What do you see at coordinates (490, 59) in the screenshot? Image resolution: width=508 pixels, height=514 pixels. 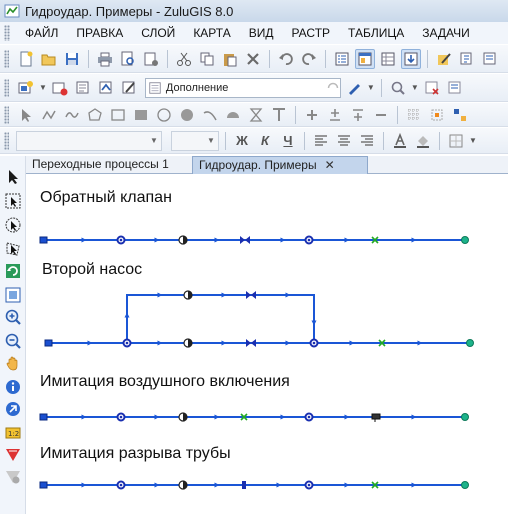 I see `query-icon` at bounding box center [490, 59].